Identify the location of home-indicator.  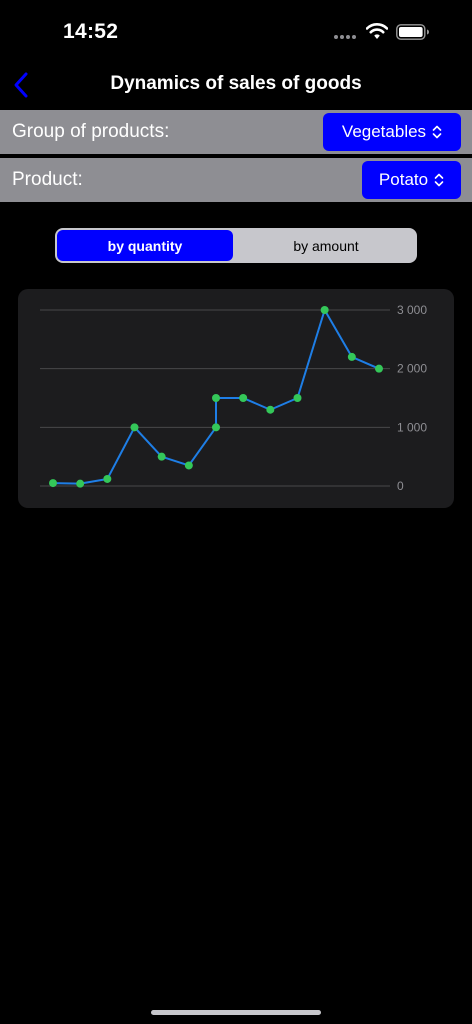
(236, 1012).